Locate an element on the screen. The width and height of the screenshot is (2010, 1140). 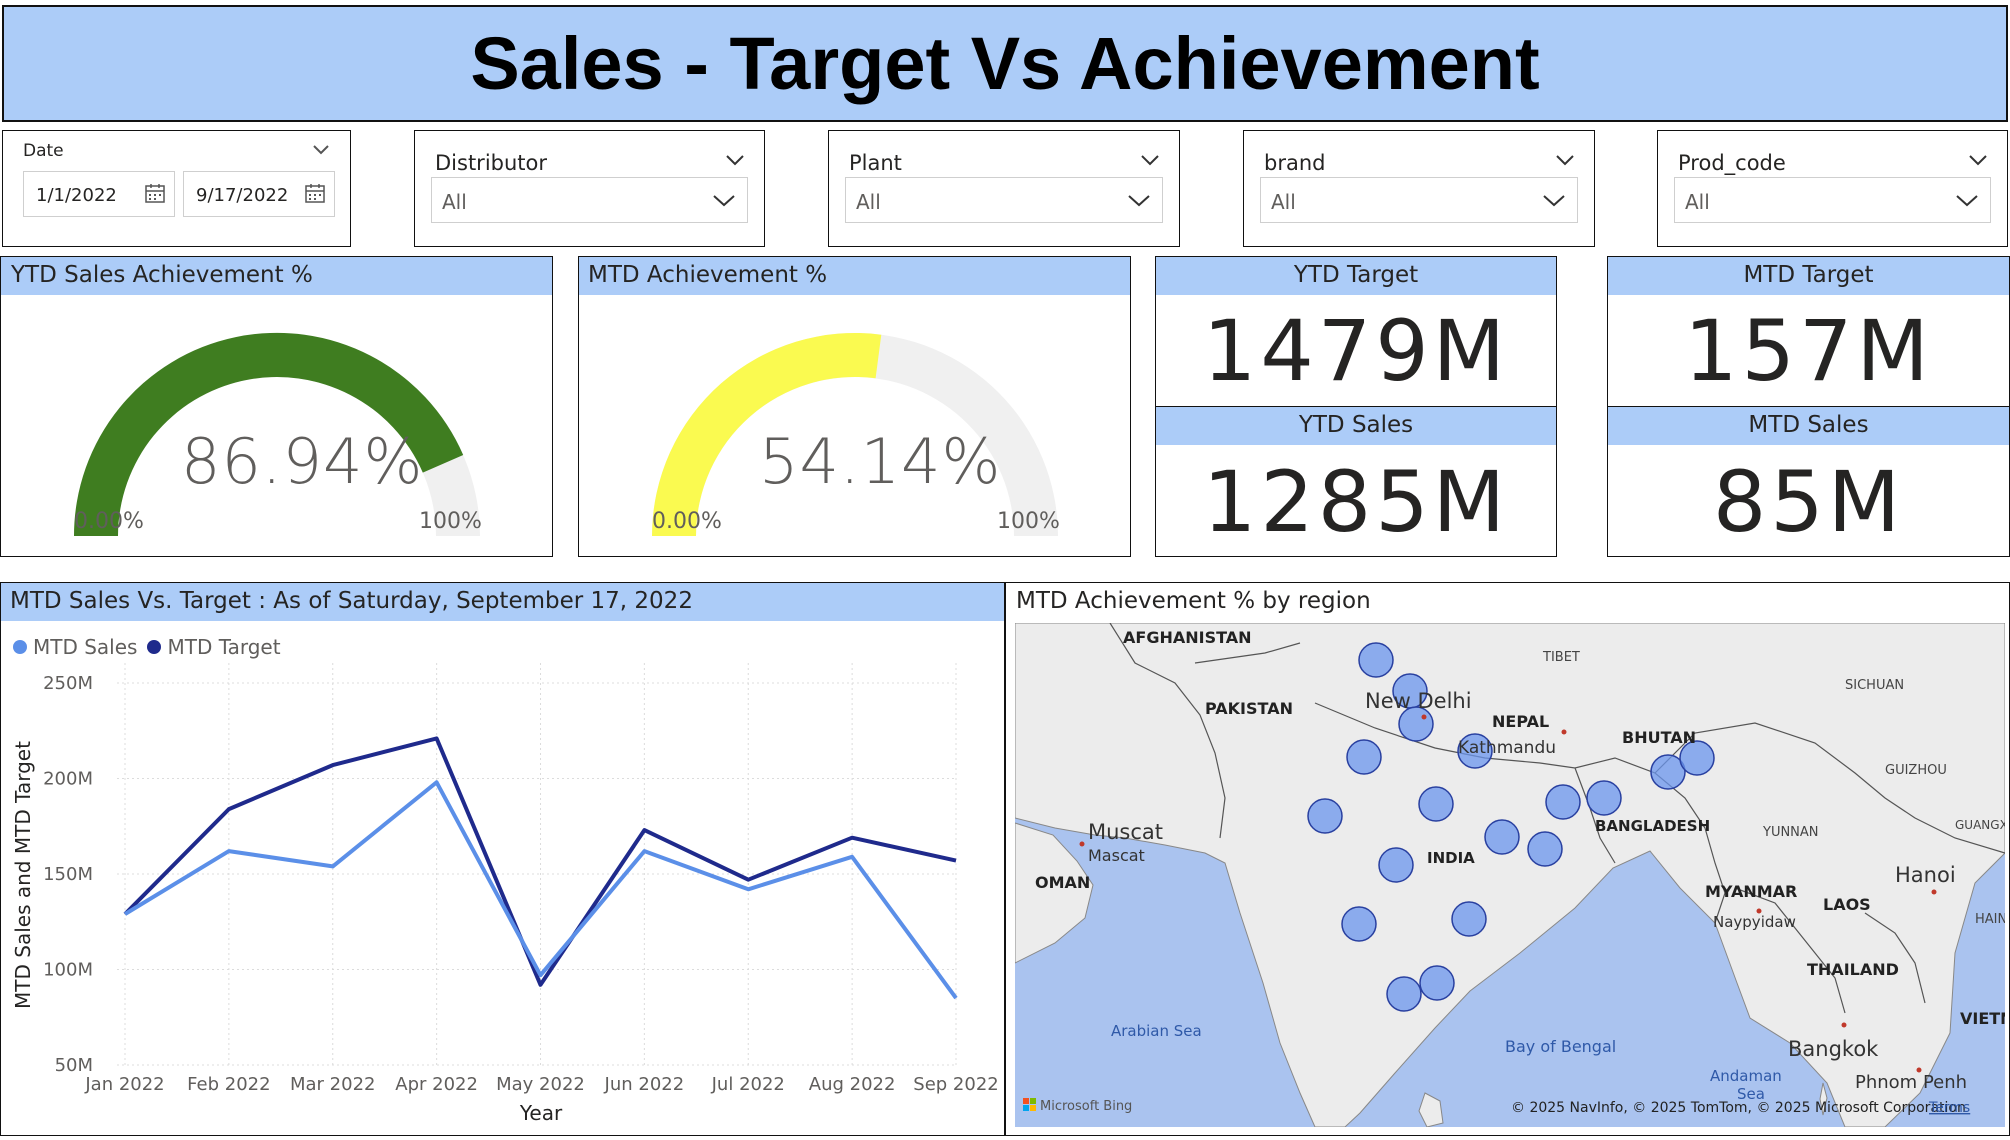
card-title: MTD Achievement % is located at coordinates (708, 275).